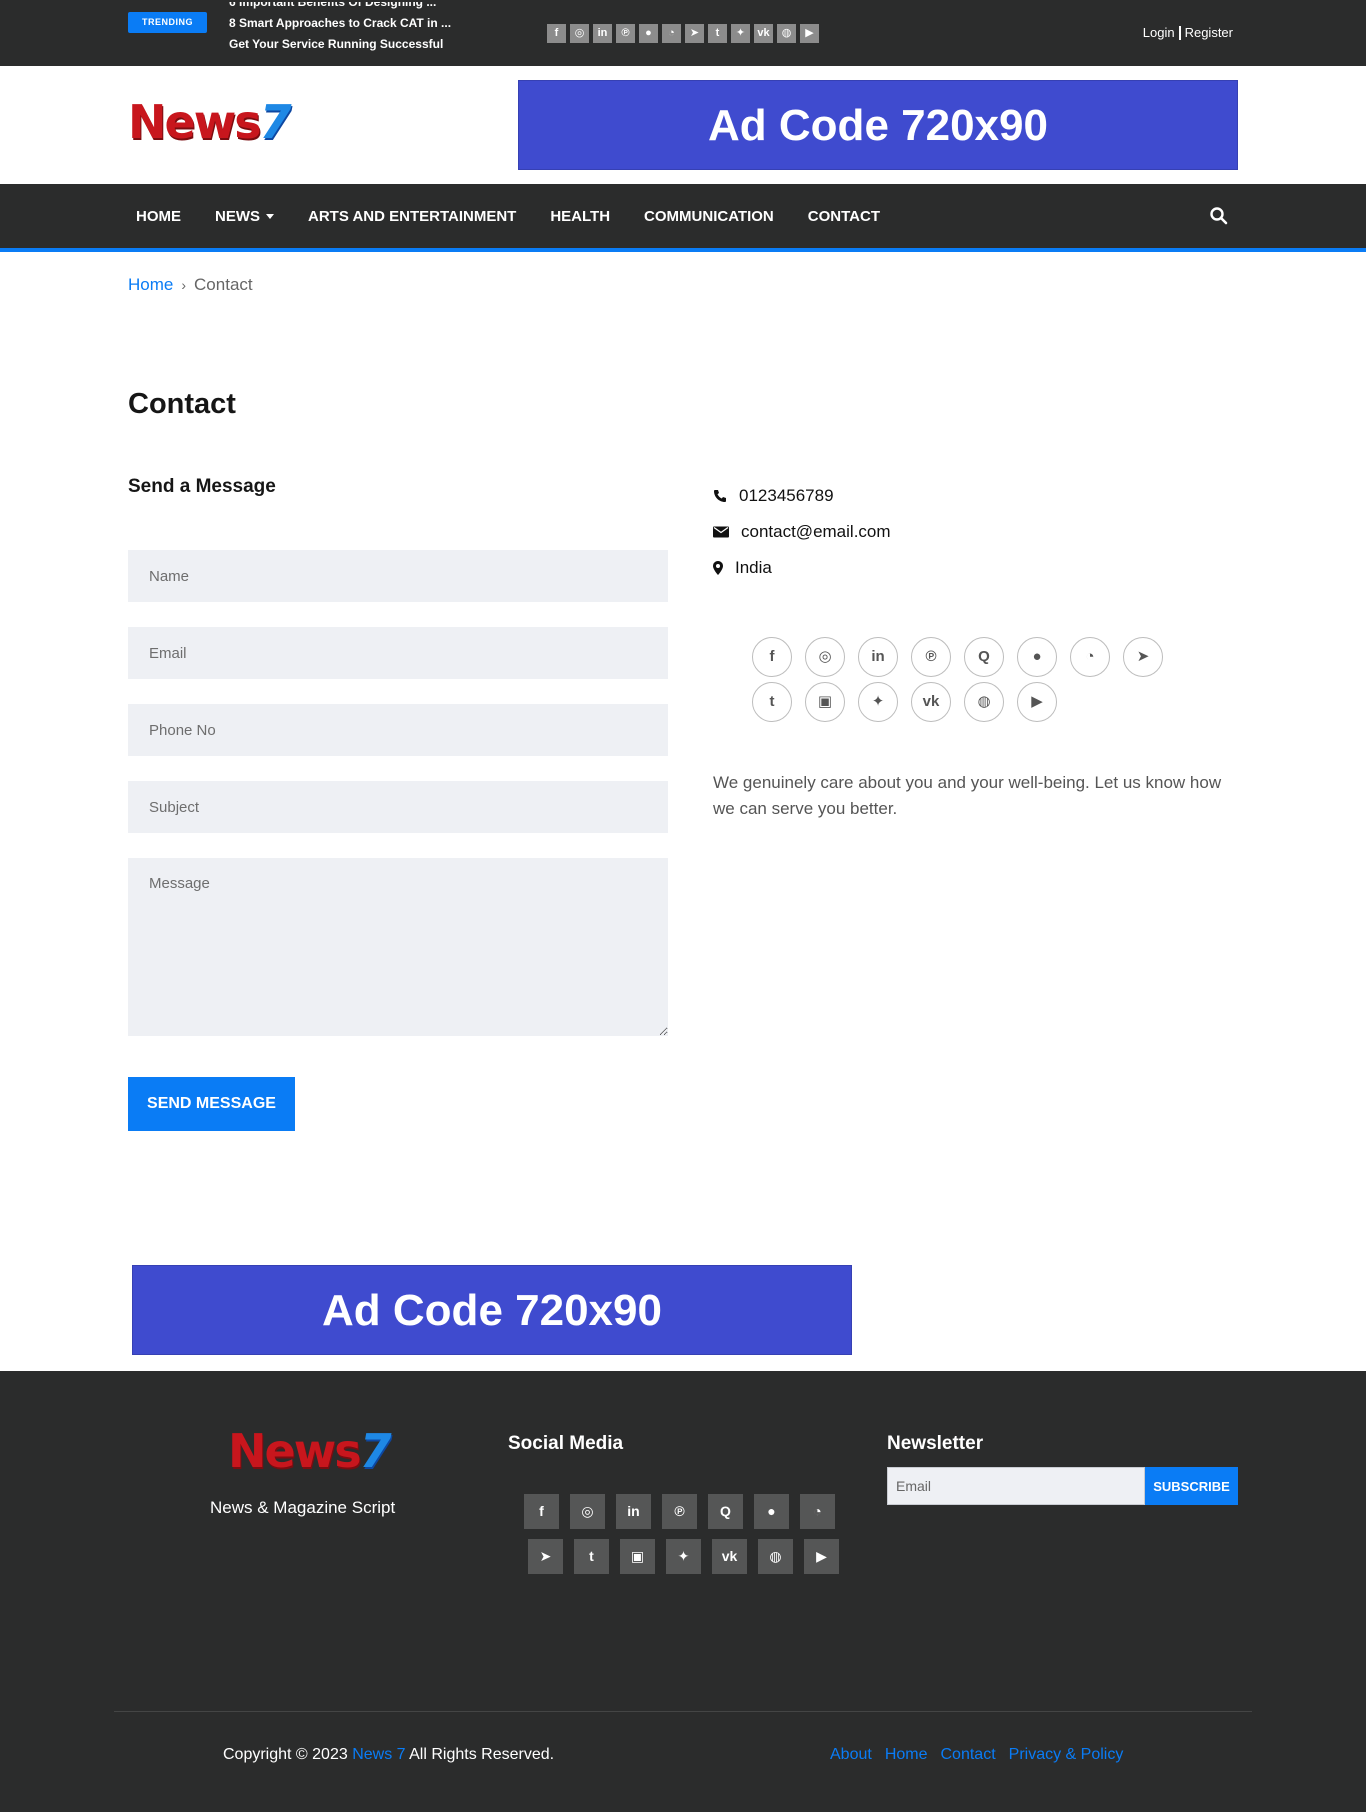 The height and width of the screenshot is (1812, 1366). Describe the element at coordinates (359, 44) in the screenshot. I see `ticker-headline: Get Your Service Running Successful` at that location.